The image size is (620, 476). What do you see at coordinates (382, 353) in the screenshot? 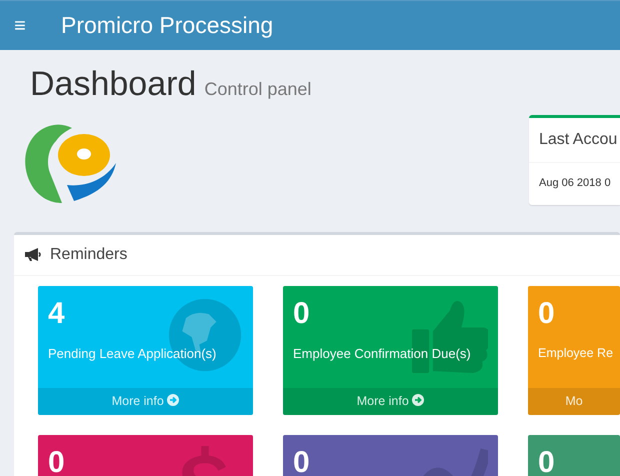
I see `box-label: Employee Confirmation Due(s)` at bounding box center [382, 353].